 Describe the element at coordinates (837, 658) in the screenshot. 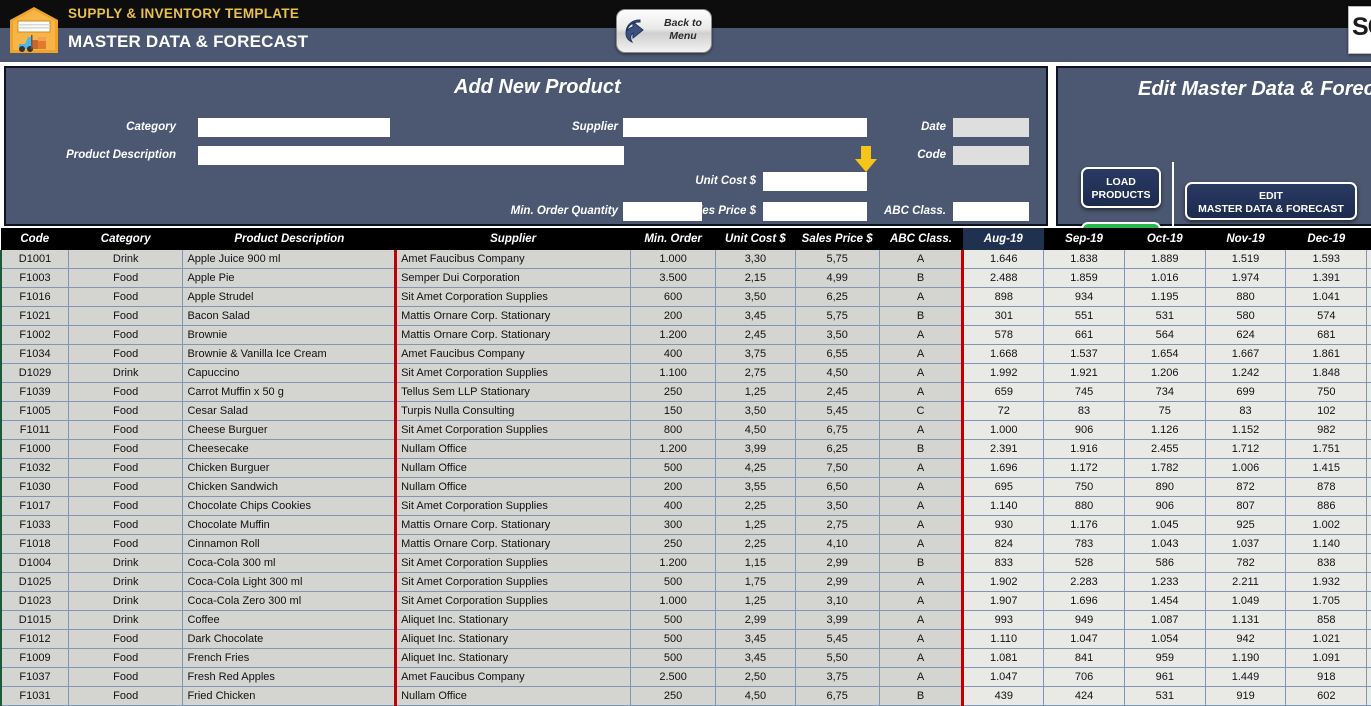

I see `cell-sales-price: 5,50` at that location.